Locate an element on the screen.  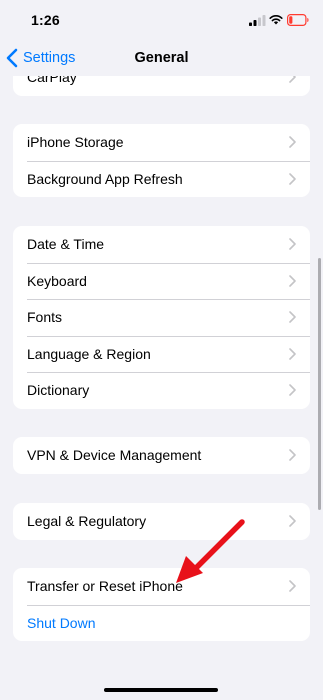
row-fonts: Fonts is located at coordinates (161, 317).